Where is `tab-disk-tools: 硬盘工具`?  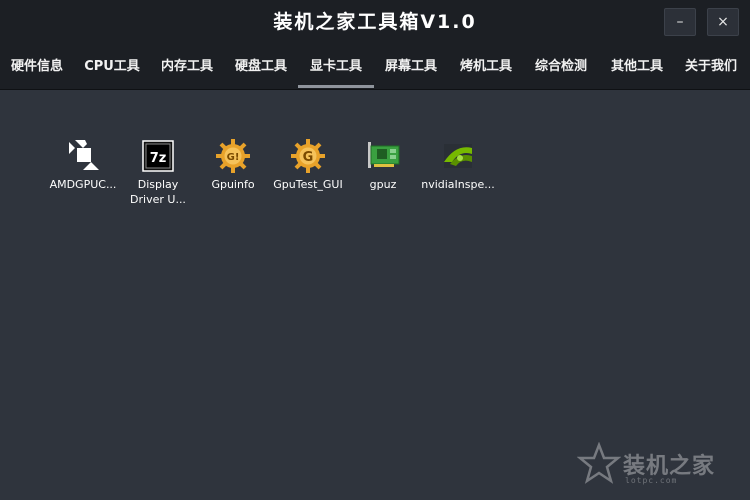 tab-disk-tools: 硬盘工具 is located at coordinates (261, 67).